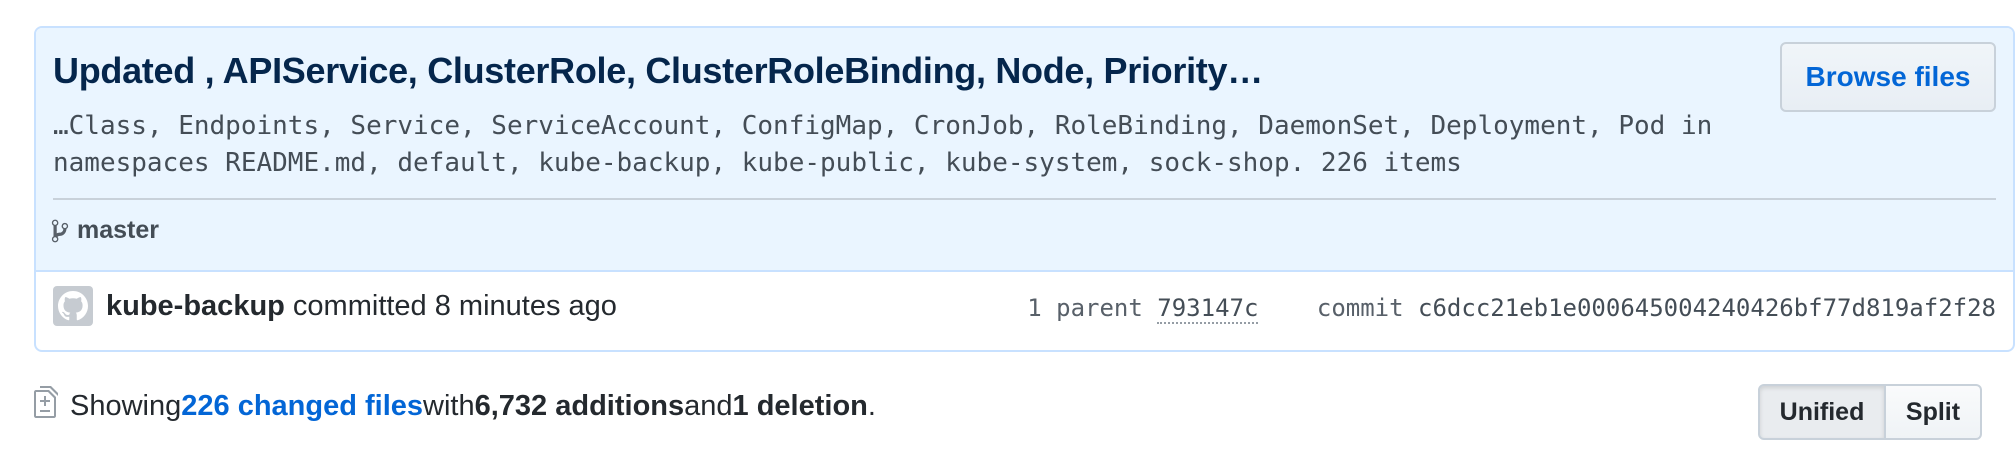  I want to click on commit-sha: c6dcc21eb1e000645004240426bf77d819af2f28, so click(1707, 308).